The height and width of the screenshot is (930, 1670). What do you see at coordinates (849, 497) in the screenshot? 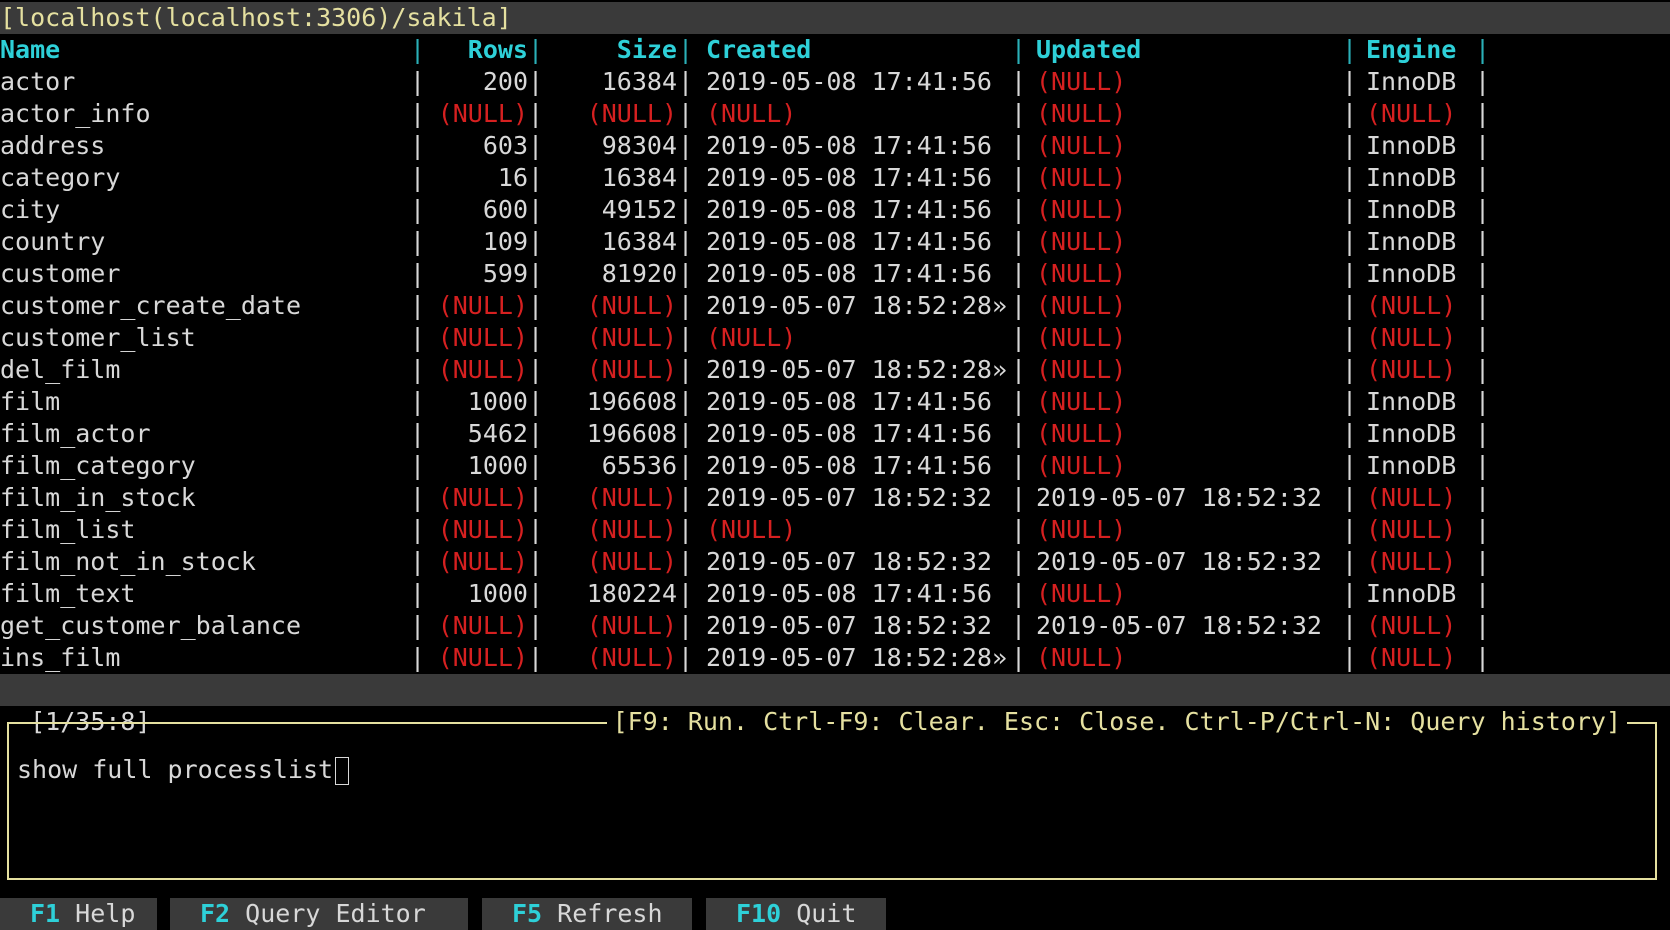
I see `cell-created: 2019-05-07 18:52:32` at bounding box center [849, 497].